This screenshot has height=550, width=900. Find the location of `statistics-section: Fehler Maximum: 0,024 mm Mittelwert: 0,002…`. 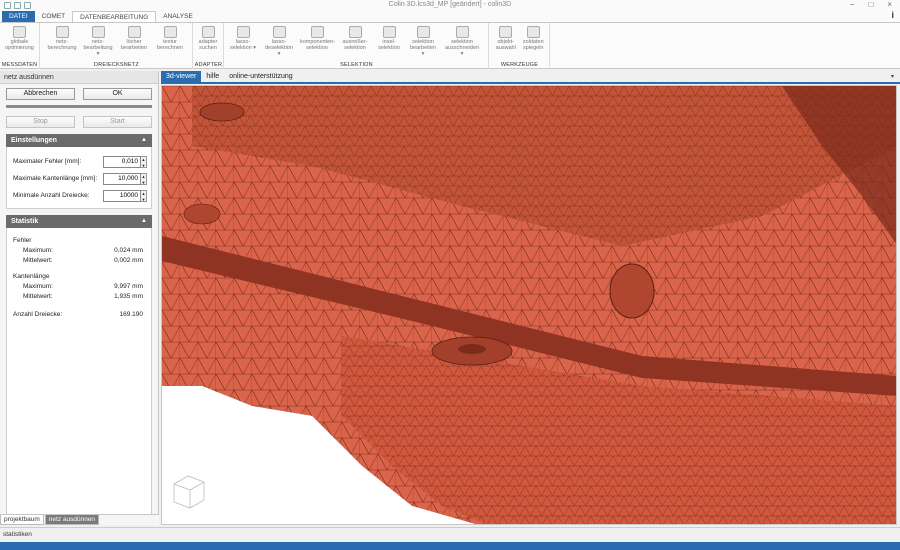

statistics-section: Fehler Maximum: 0,024 mm Mittelwert: 0,002… is located at coordinates (79, 374).